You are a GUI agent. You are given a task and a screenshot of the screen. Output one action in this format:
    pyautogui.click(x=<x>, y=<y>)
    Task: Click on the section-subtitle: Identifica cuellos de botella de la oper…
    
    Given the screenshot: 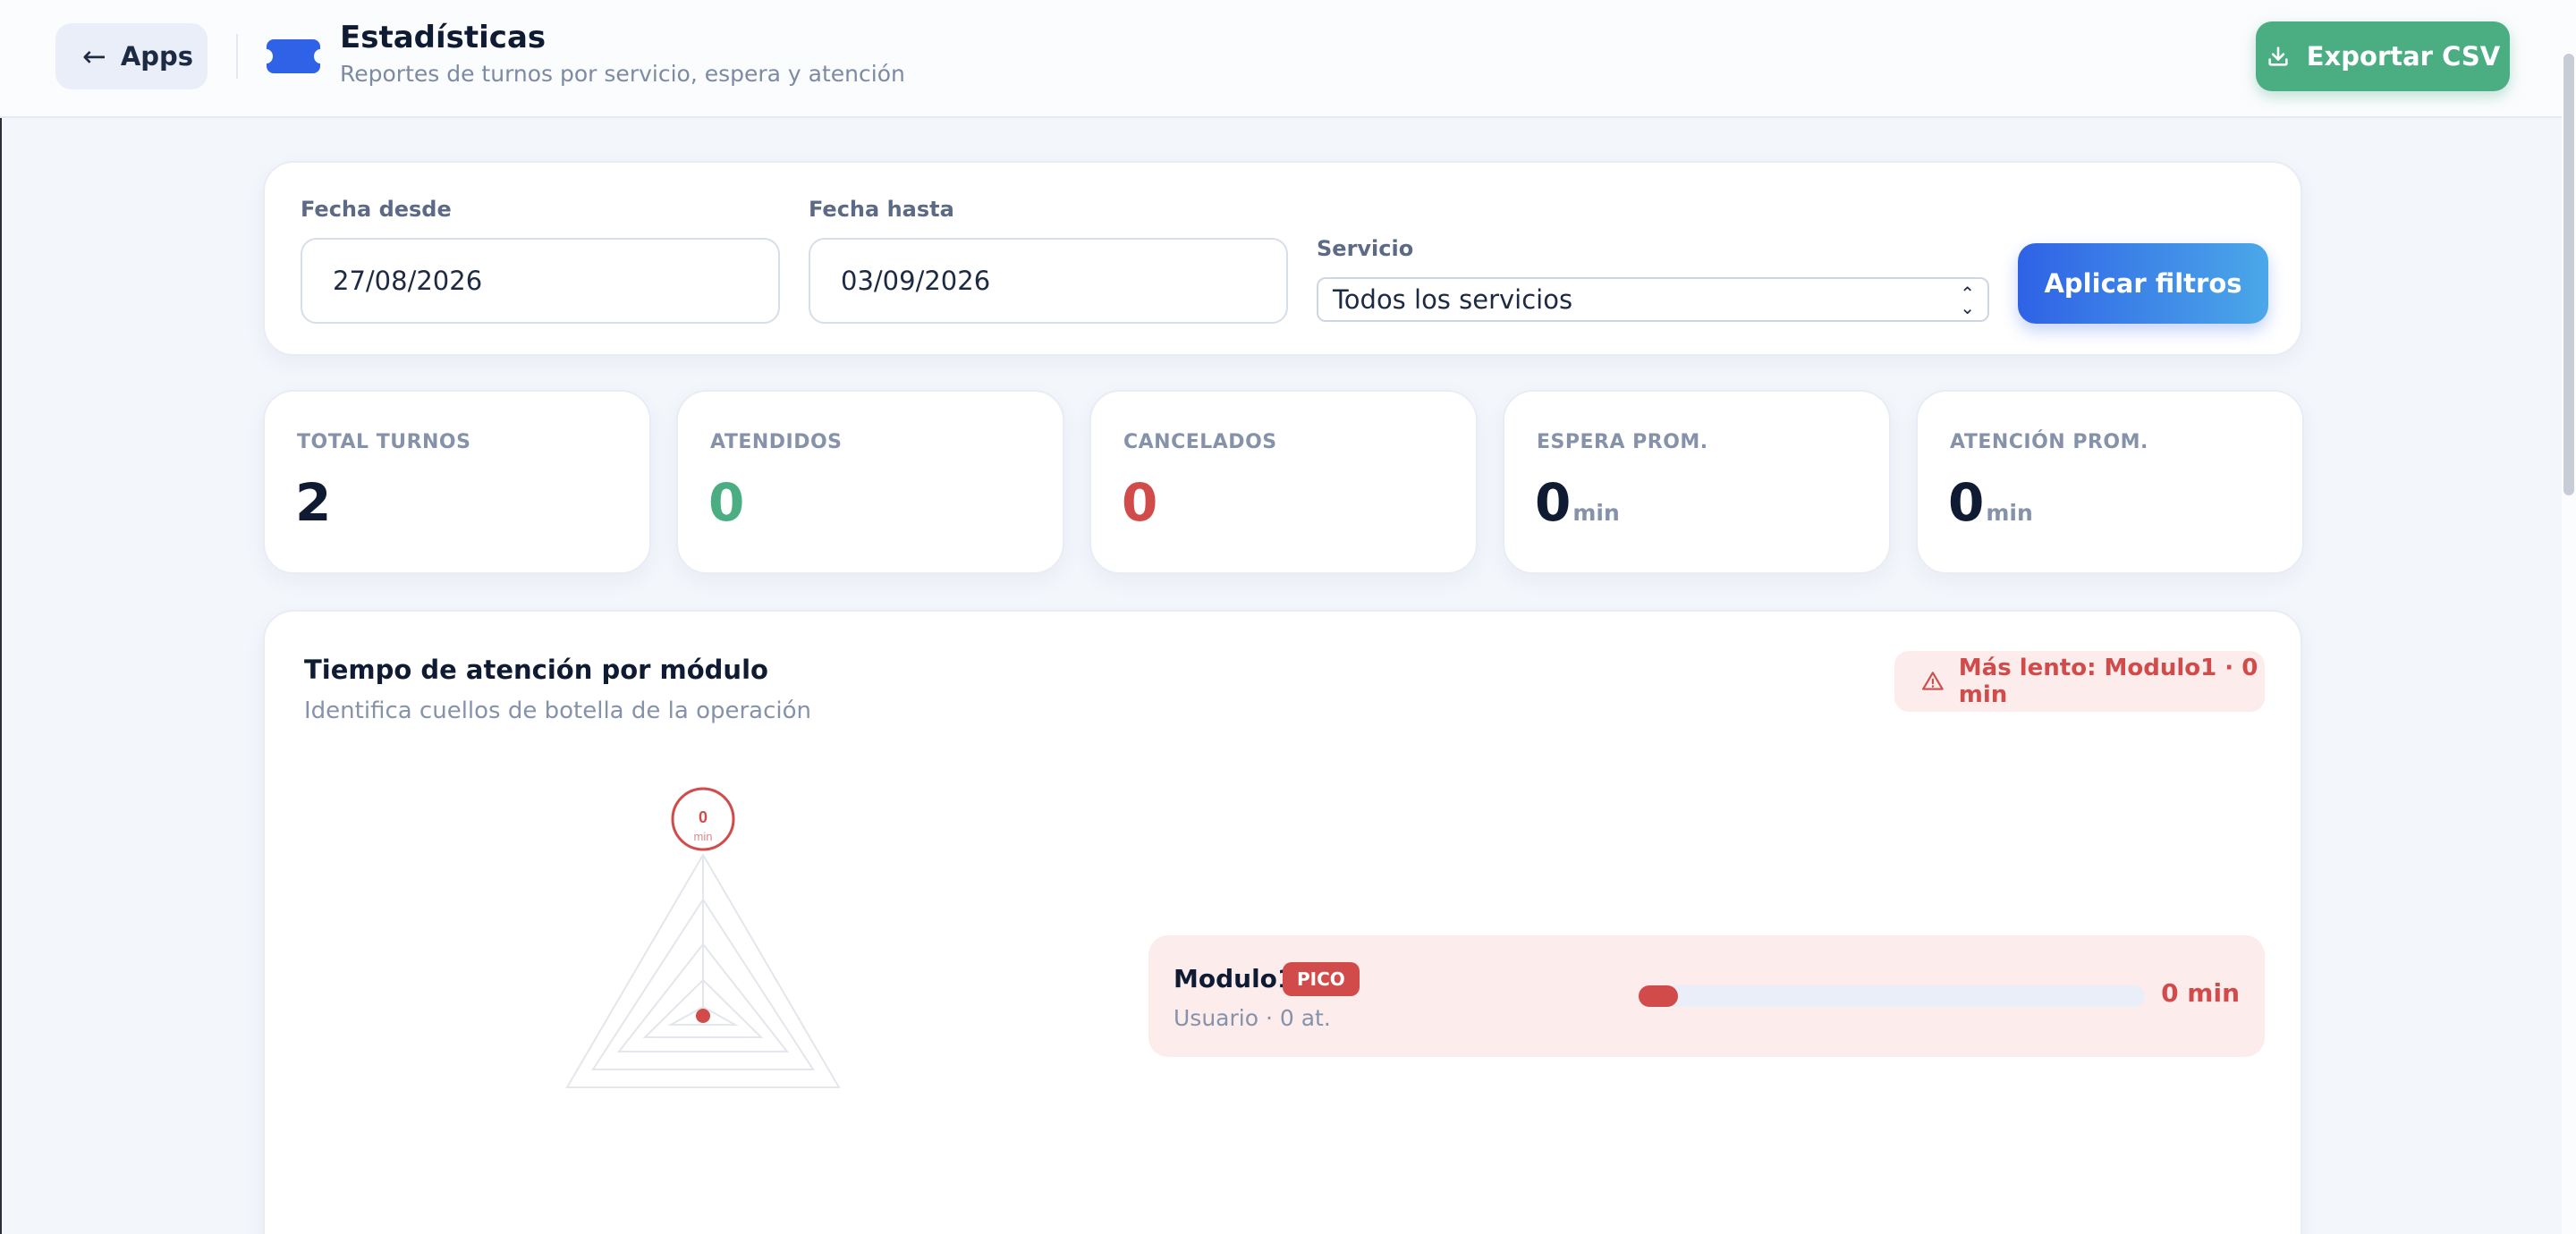 What is the action you would take?
    pyautogui.click(x=557, y=710)
    